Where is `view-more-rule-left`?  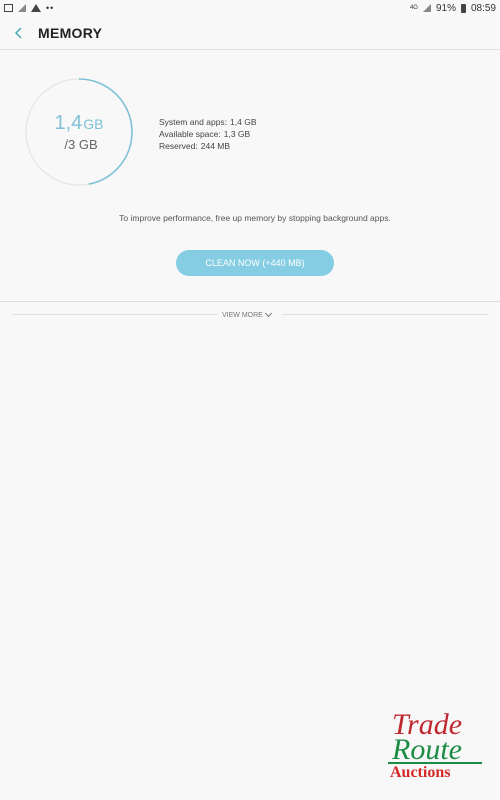
view-more-rule-left is located at coordinates (115, 314).